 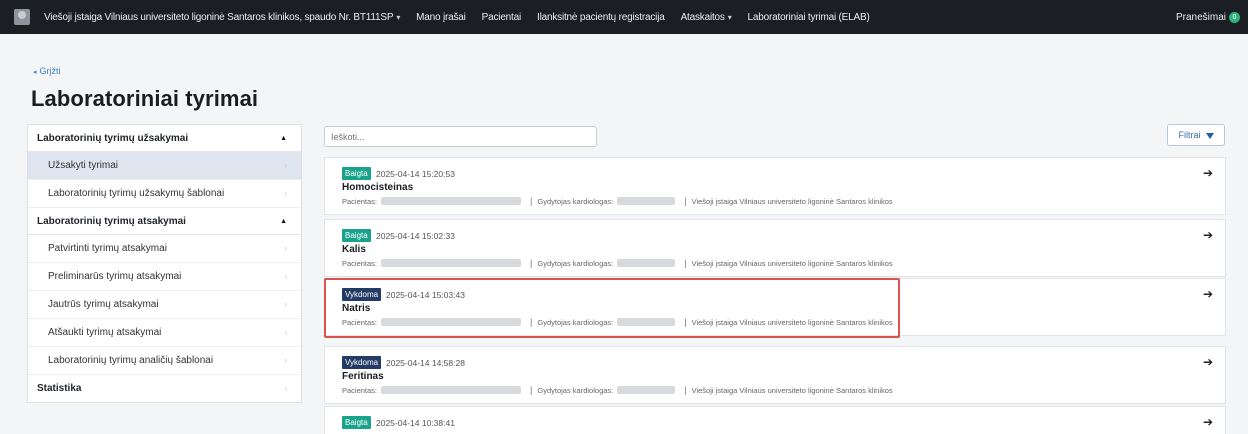 I want to click on back-link: ◂ Grįžti, so click(x=47, y=71).